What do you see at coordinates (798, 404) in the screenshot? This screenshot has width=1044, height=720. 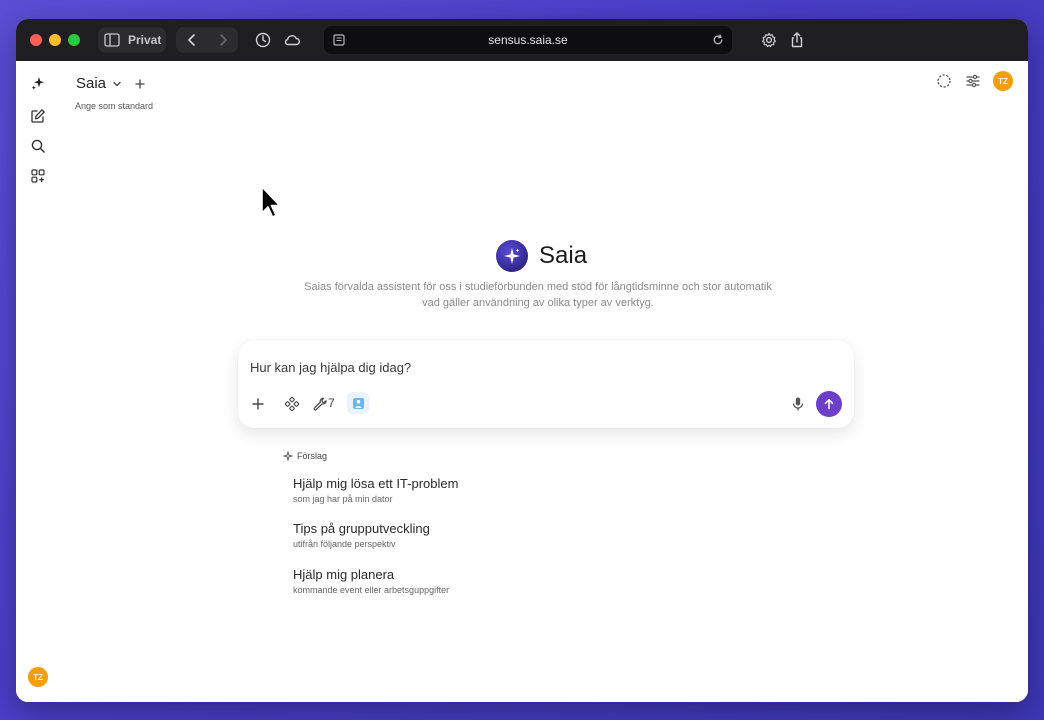 I see `microphone-icon` at bounding box center [798, 404].